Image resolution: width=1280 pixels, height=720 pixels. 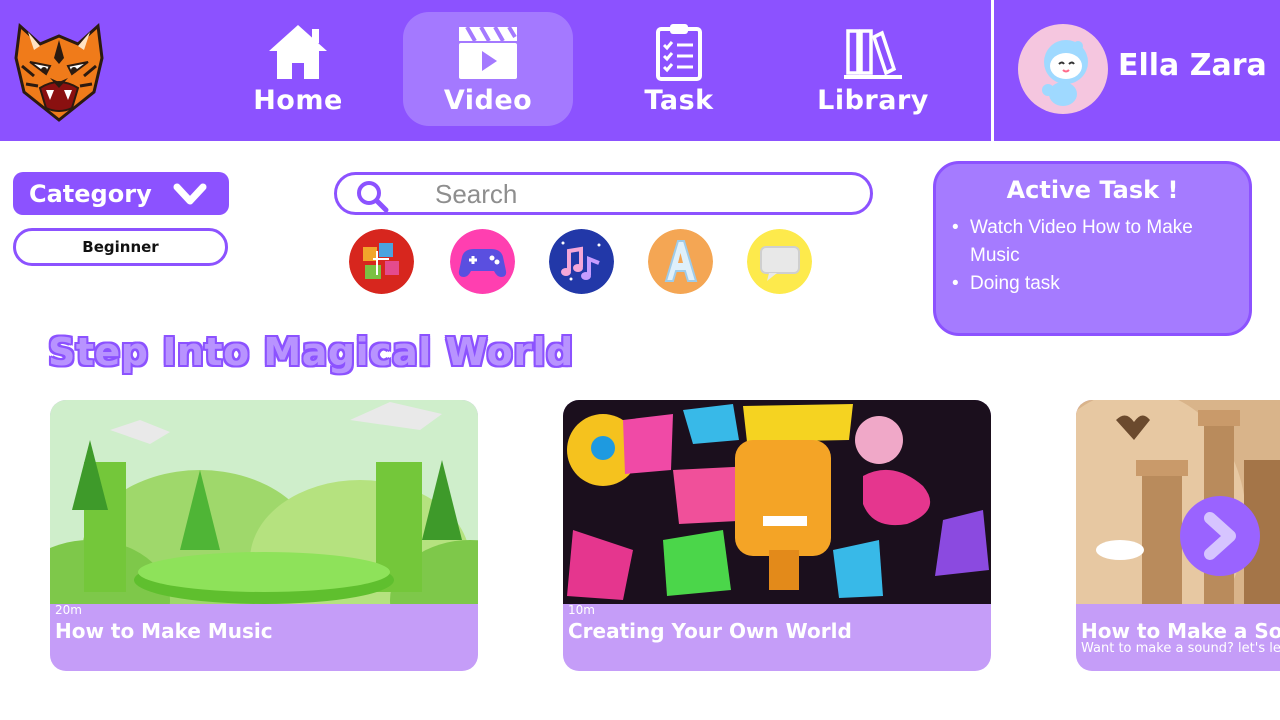 I want to click on video-duration: 10m, so click(x=581, y=610).